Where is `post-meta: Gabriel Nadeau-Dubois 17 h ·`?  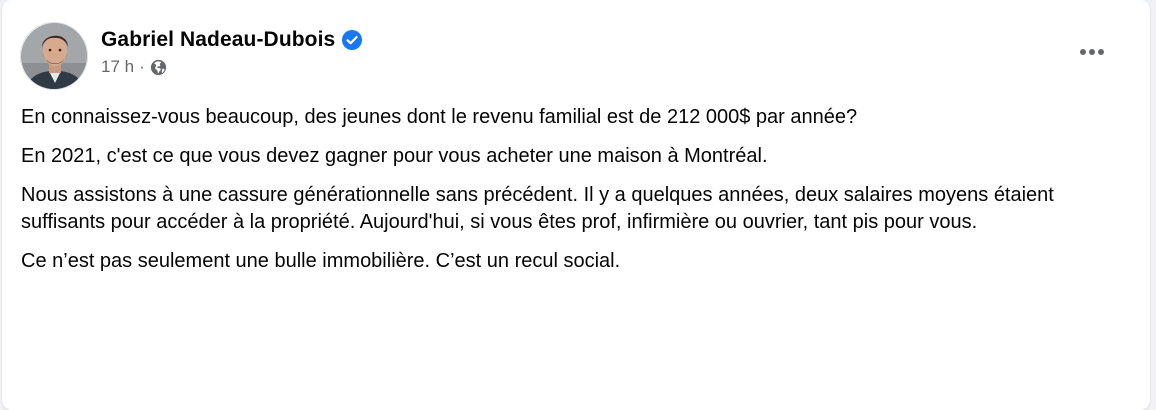
post-meta: Gabriel Nadeau-Dubois 17 h · is located at coordinates (232, 49).